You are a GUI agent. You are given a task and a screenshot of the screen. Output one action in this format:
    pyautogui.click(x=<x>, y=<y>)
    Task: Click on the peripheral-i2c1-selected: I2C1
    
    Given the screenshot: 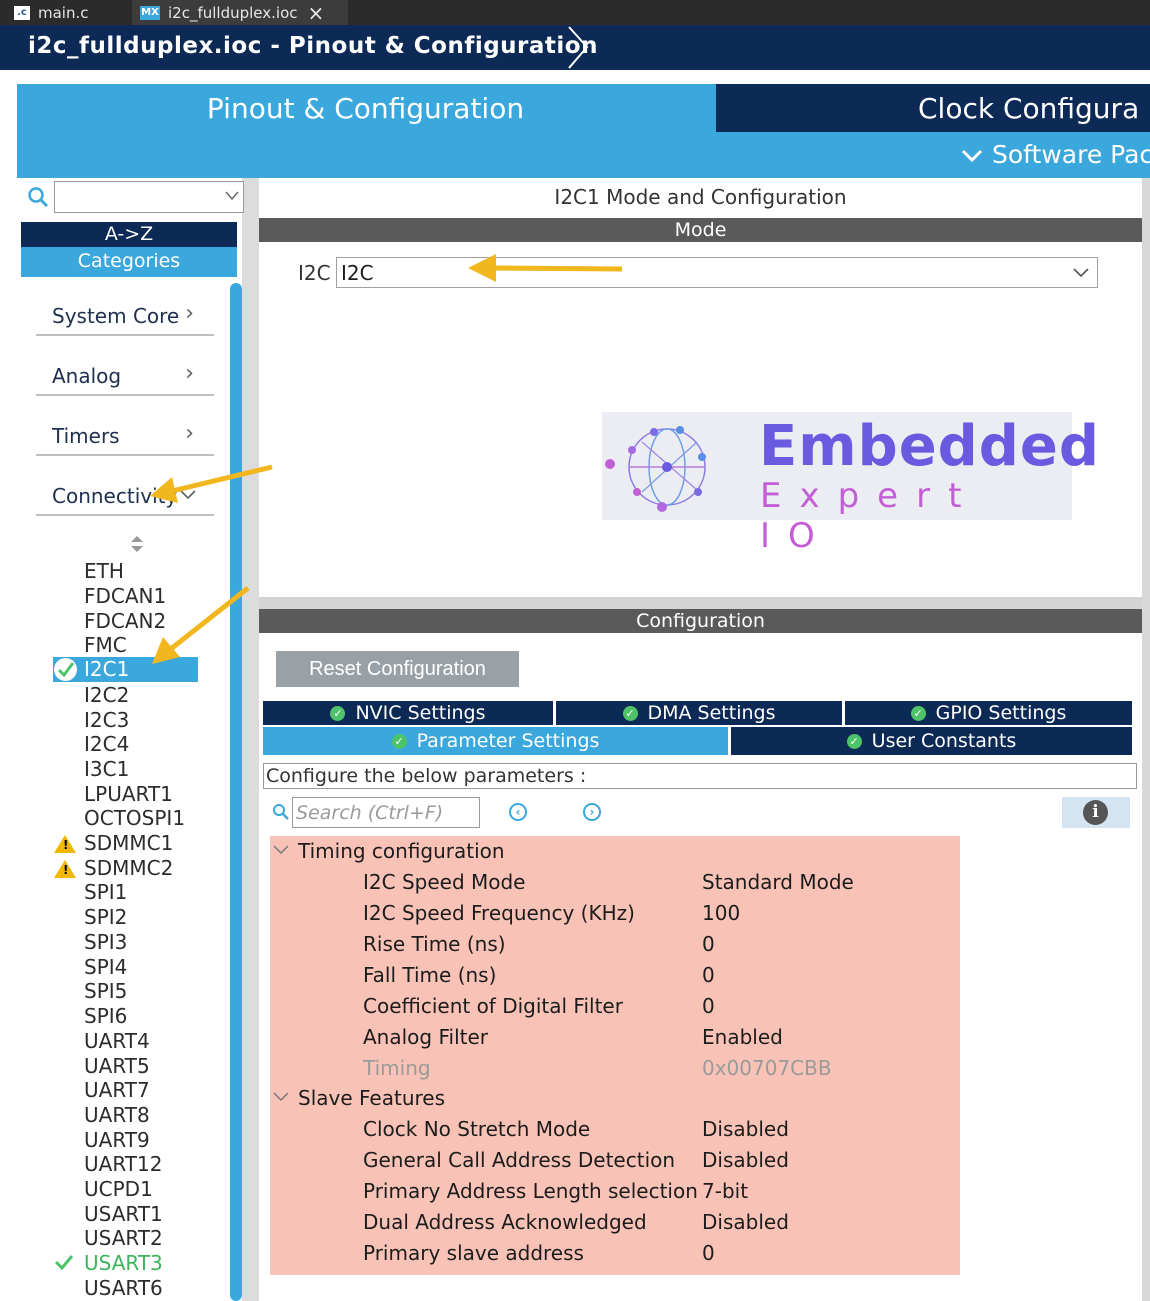 What is the action you would take?
    pyautogui.click(x=125, y=669)
    